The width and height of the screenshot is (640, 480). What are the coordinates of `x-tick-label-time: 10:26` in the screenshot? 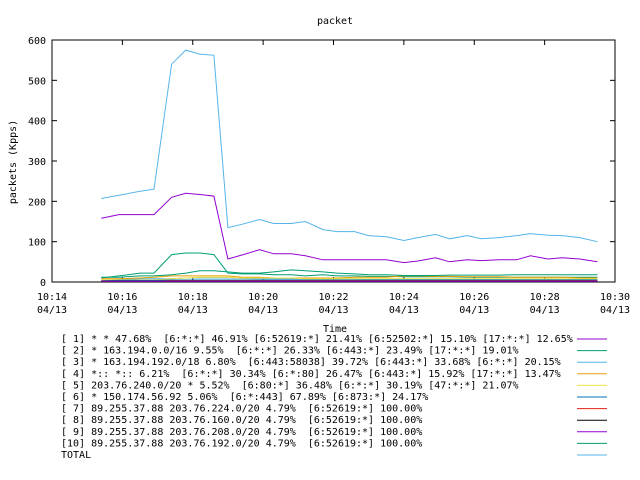 It's located at (474, 297).